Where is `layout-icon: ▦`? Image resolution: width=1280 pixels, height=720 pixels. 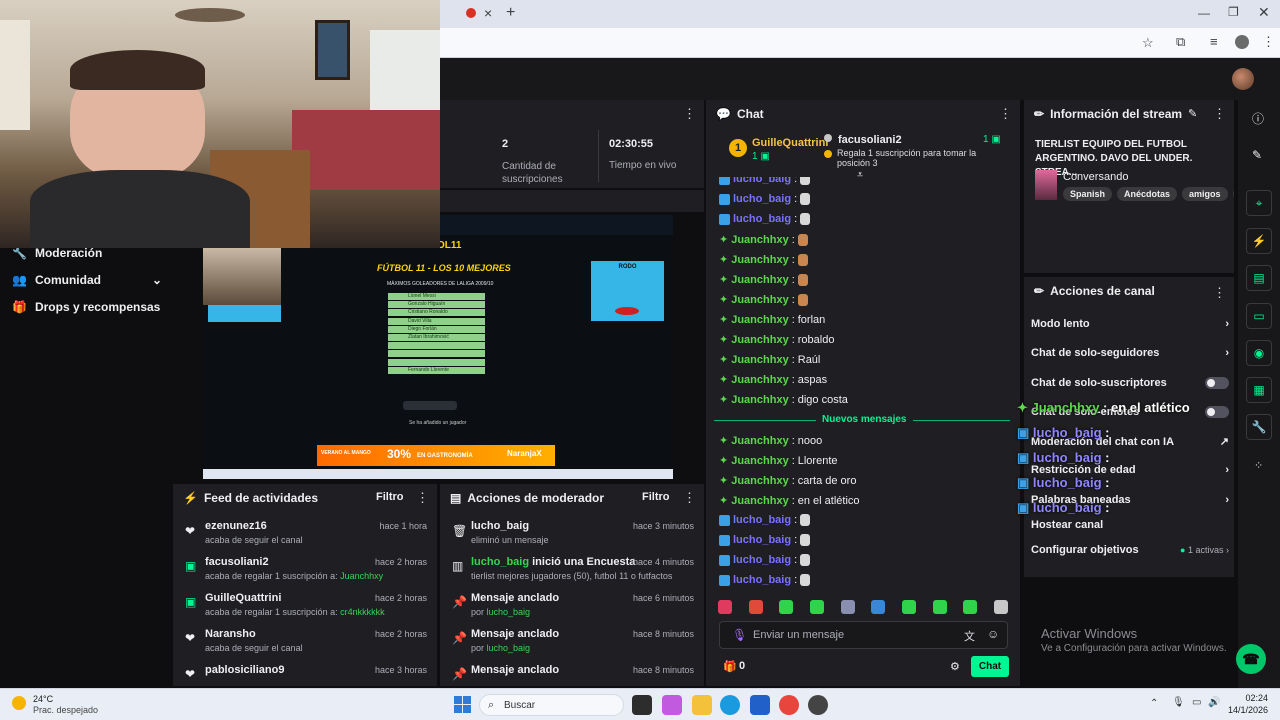 layout-icon: ▦ is located at coordinates (1259, 390).